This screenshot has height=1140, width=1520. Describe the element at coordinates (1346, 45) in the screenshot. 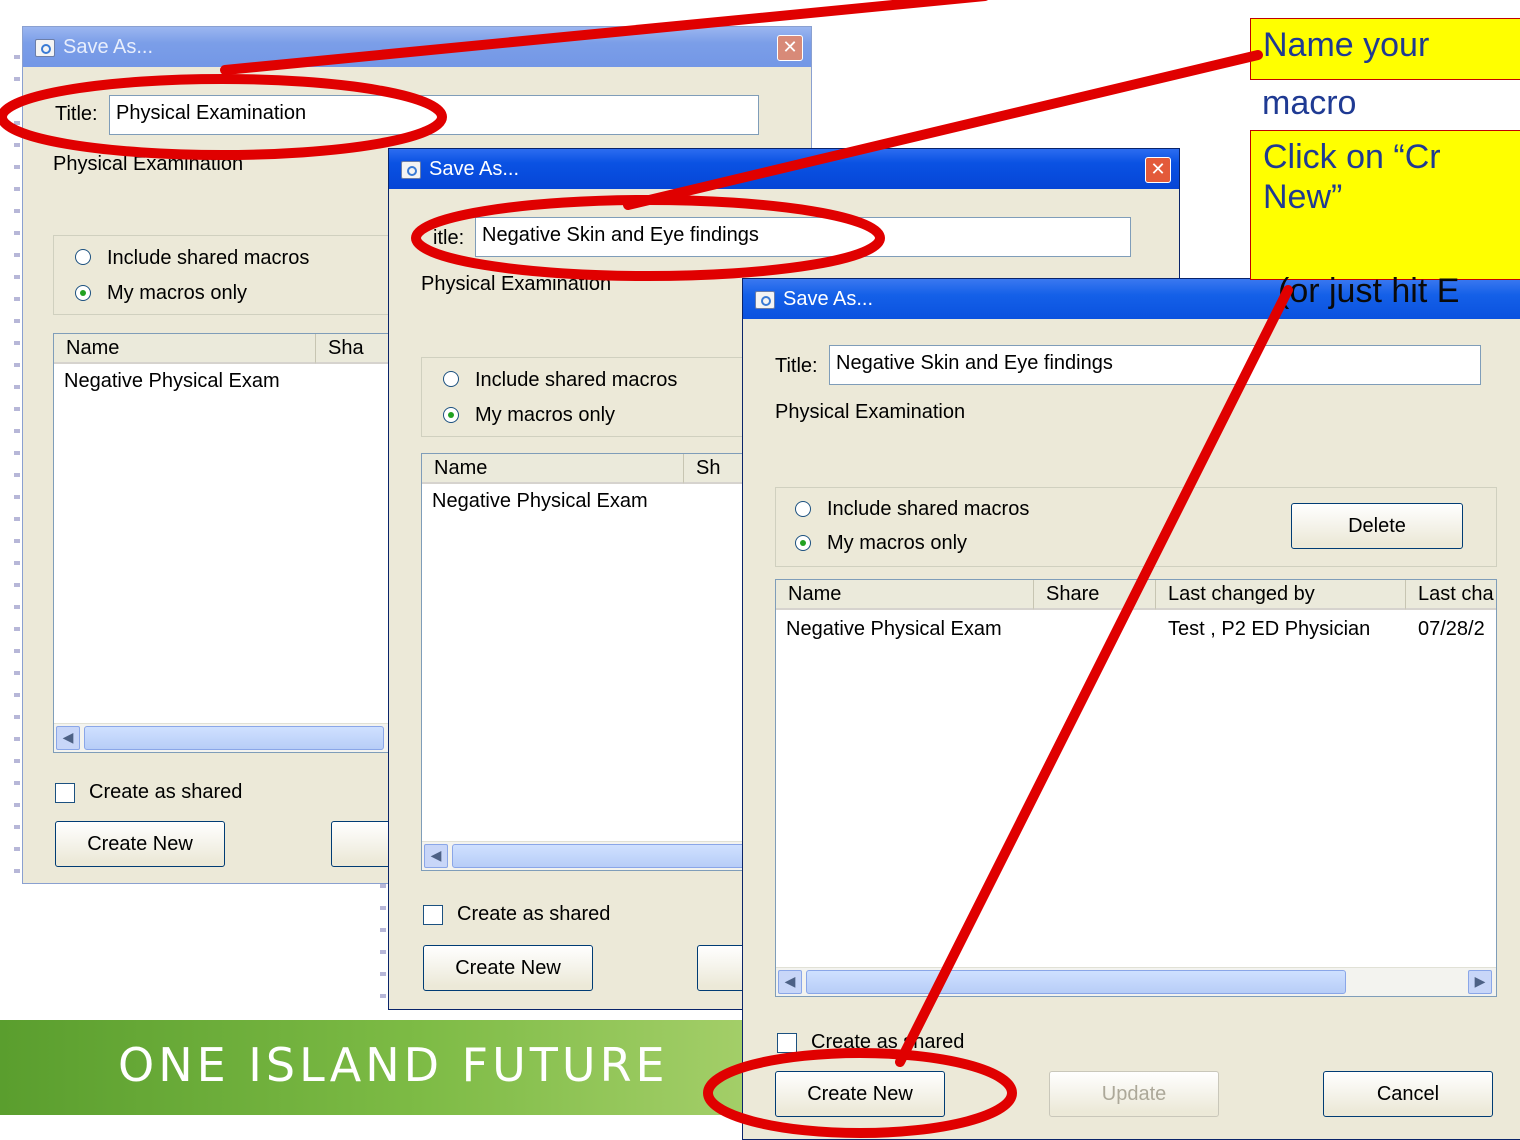

I see `callout-text: Name your` at that location.